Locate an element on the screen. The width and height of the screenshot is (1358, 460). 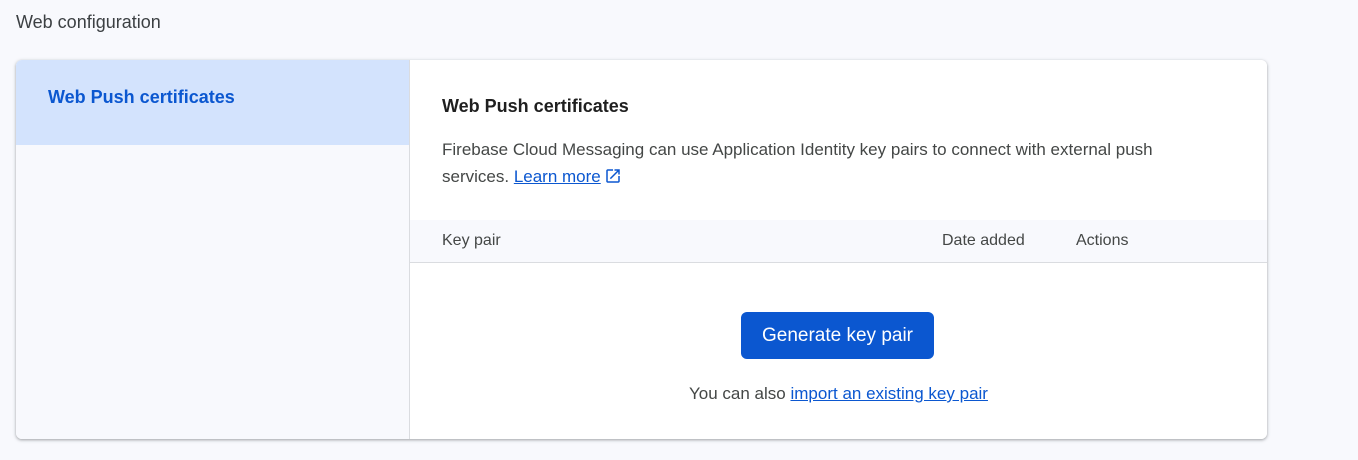
import-prefix-text: You can also is located at coordinates (737, 393).